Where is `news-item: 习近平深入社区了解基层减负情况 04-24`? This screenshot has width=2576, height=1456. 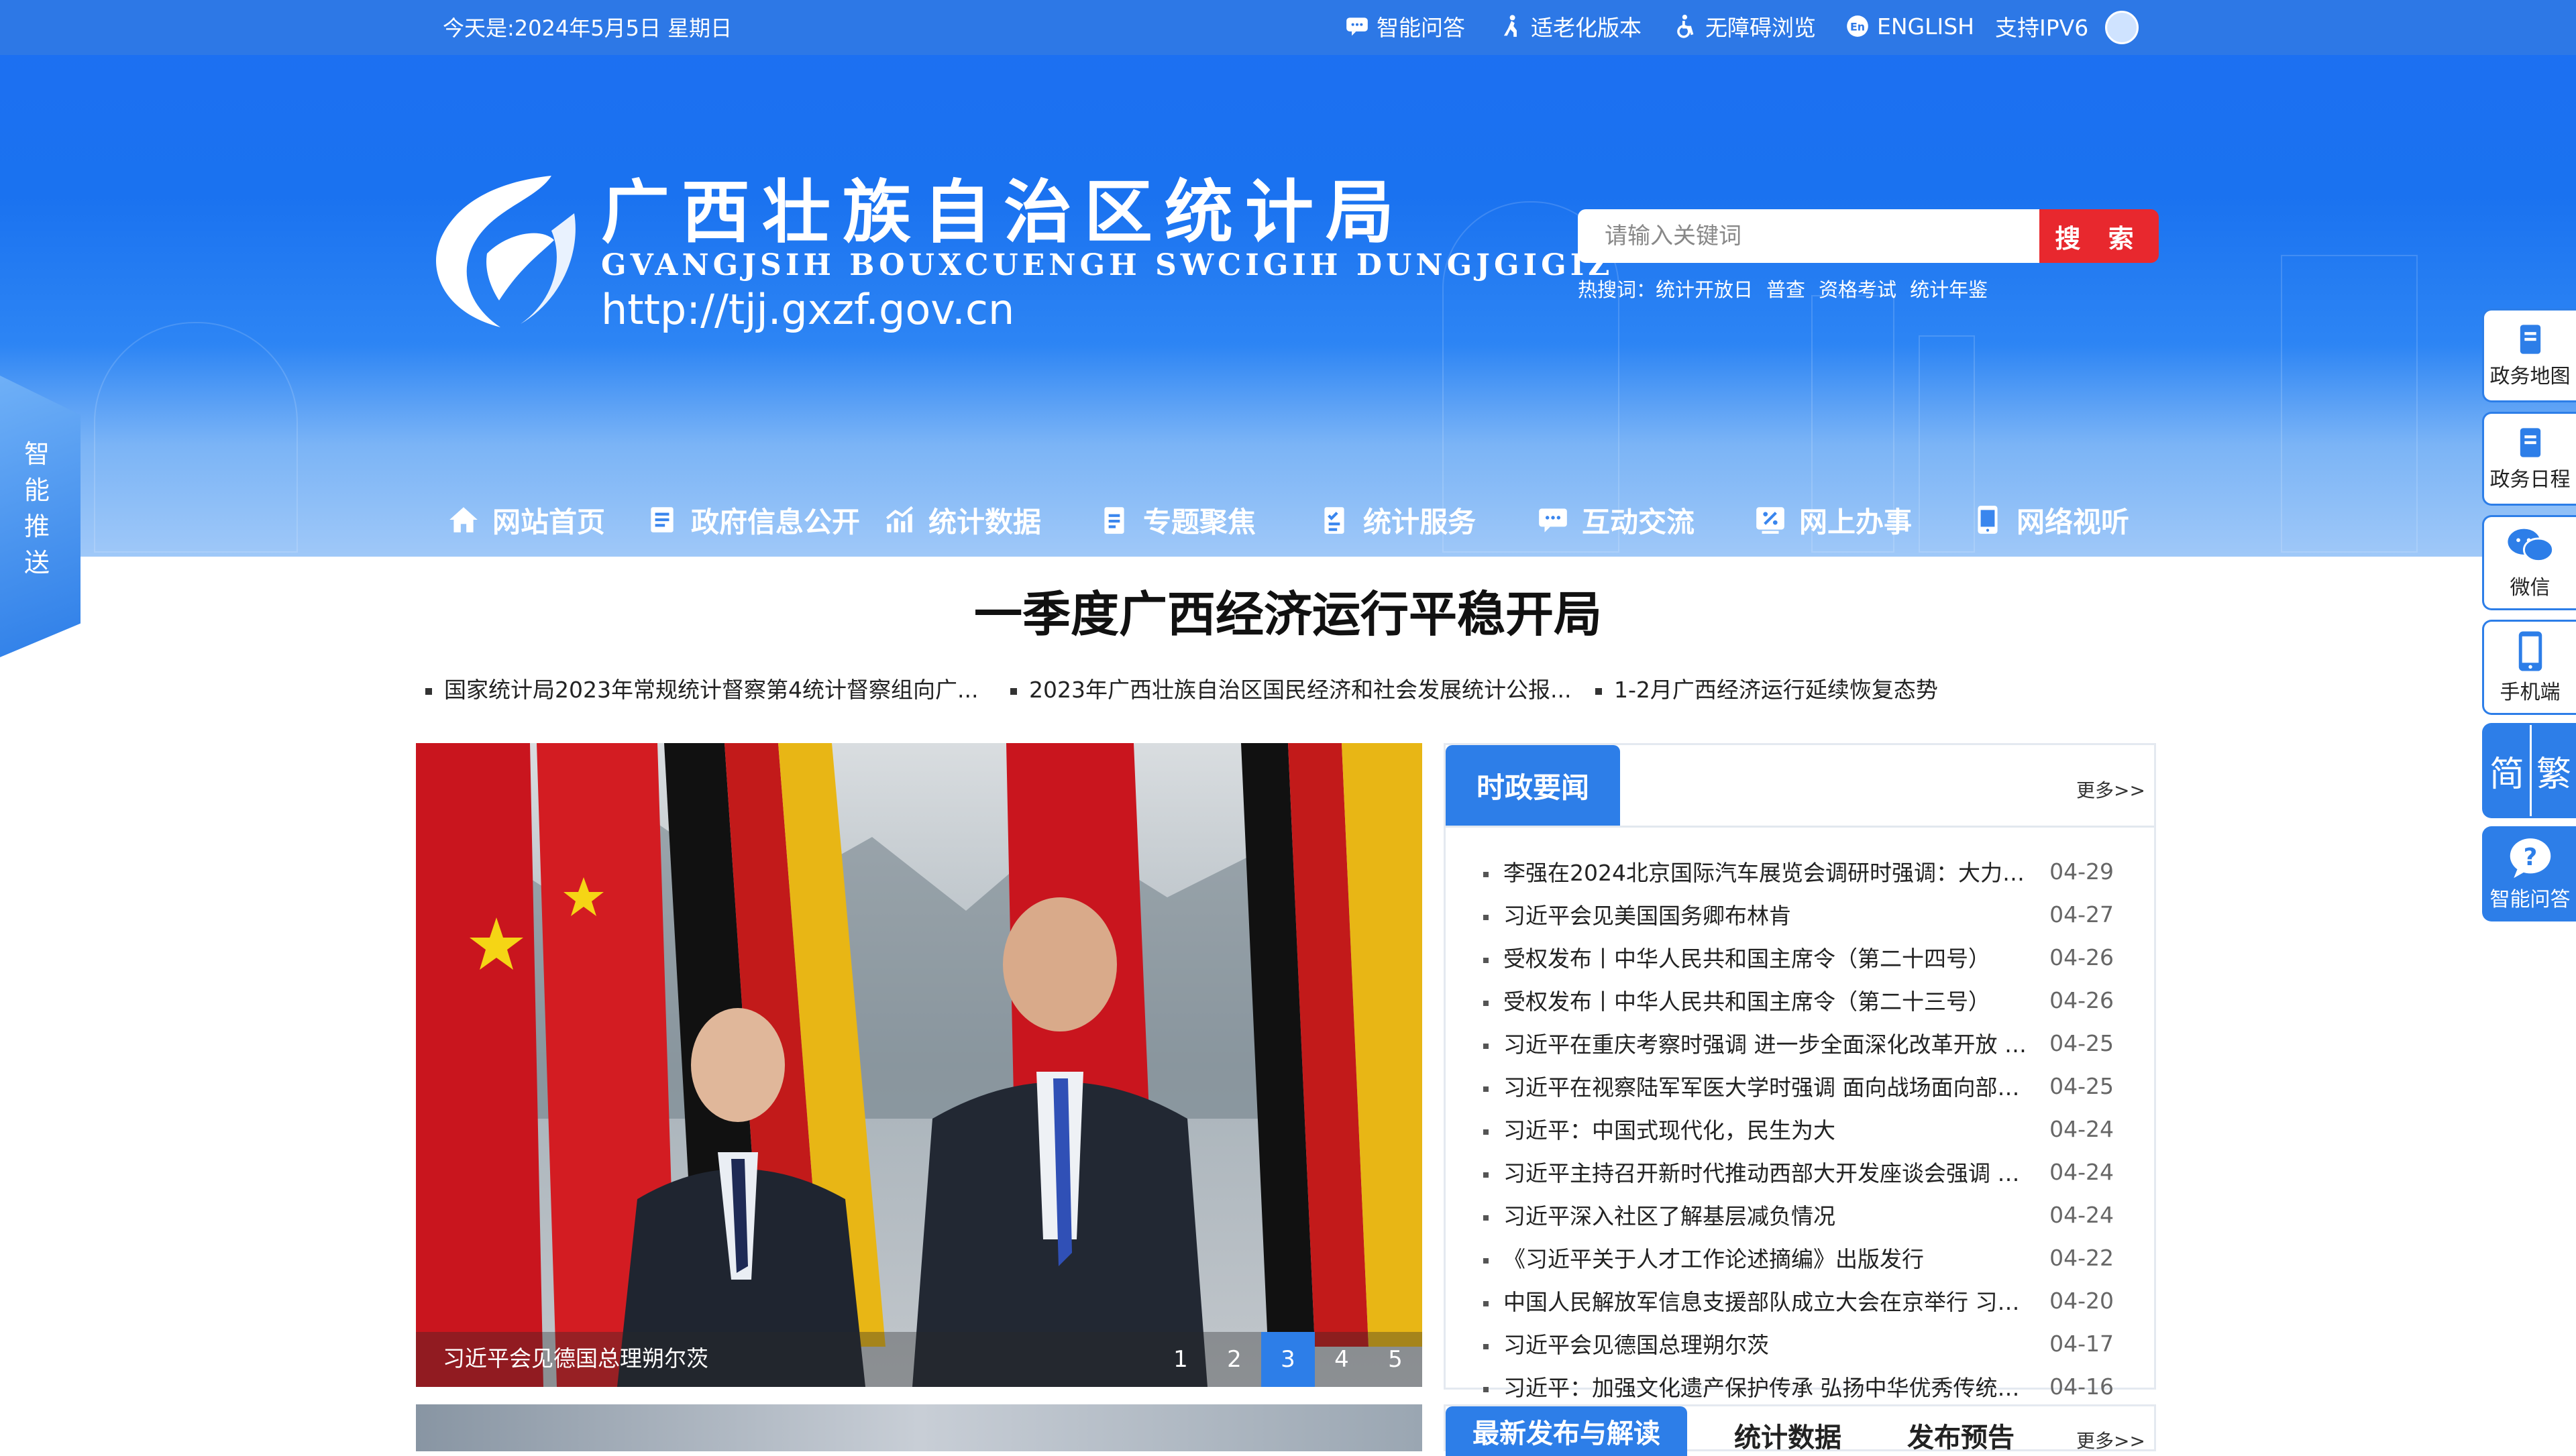
news-item: 习近平深入社区了解基层减负情况 04-24 is located at coordinates (1805, 1214).